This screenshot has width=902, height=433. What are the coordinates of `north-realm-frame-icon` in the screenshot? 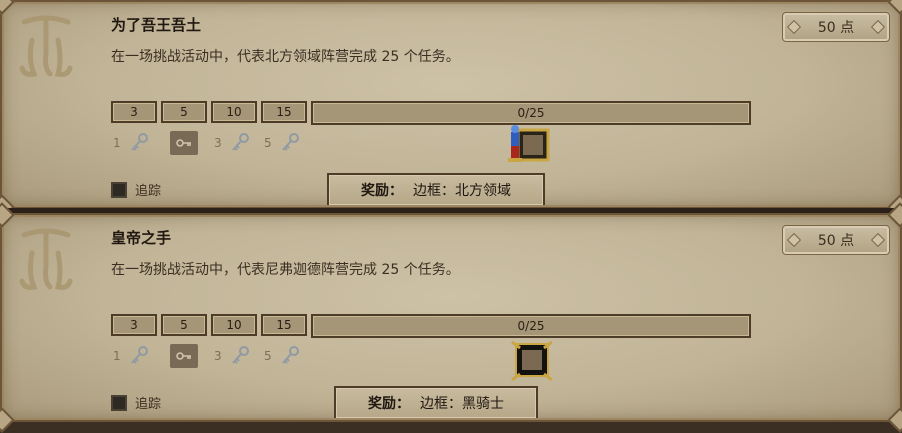 It's located at (529, 143).